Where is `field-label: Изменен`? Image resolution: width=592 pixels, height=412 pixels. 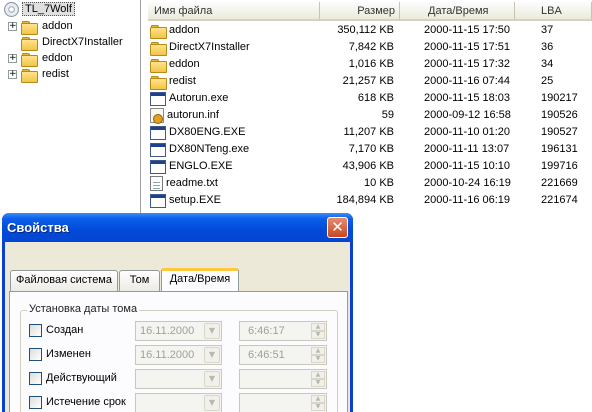 field-label: Изменен is located at coordinates (68, 354).